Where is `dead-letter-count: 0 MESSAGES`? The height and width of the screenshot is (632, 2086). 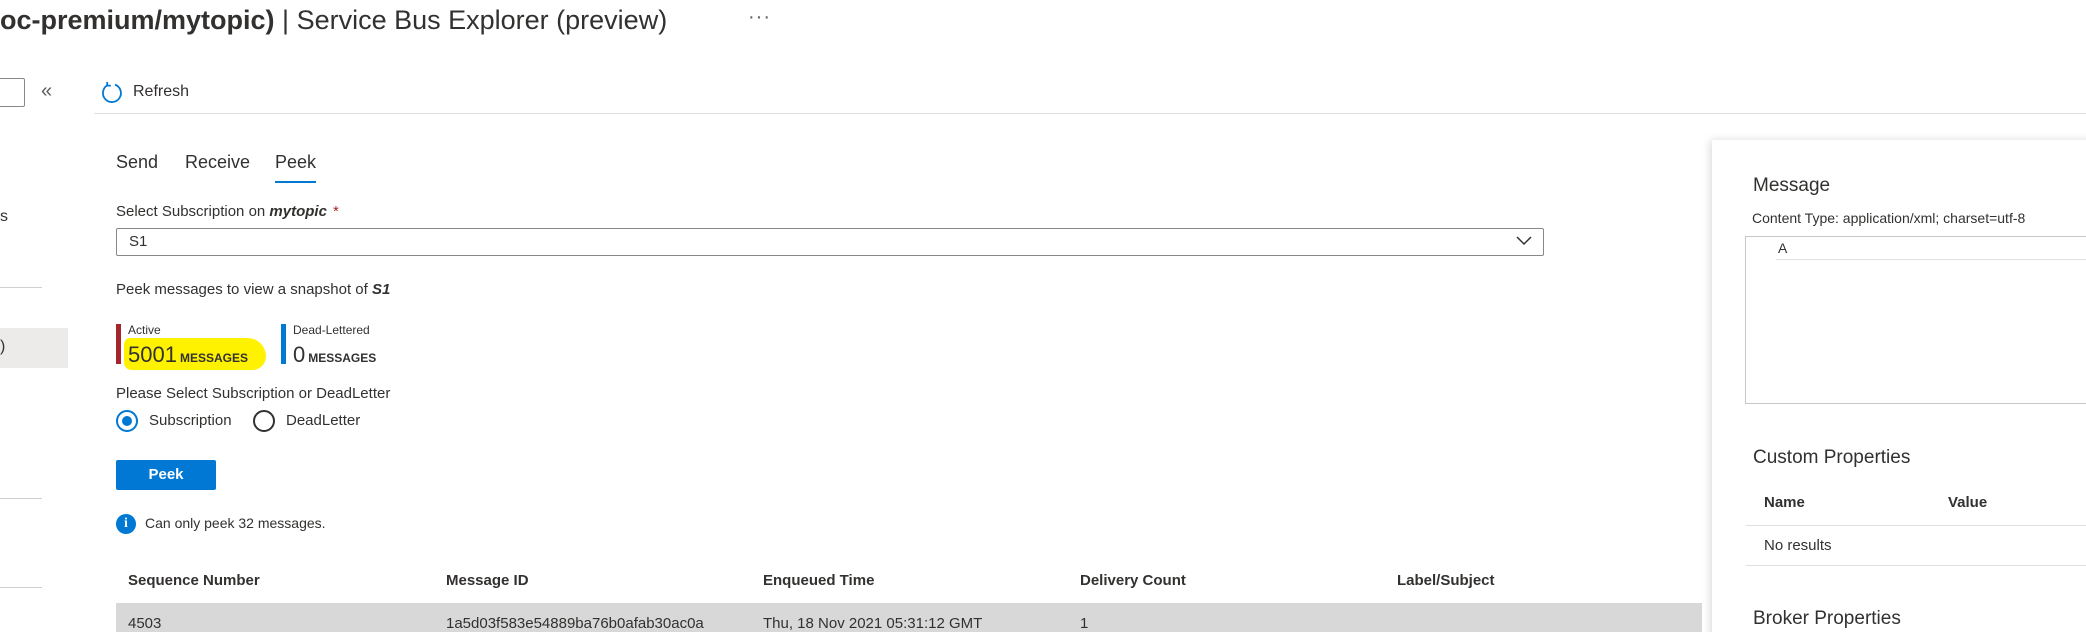
dead-letter-count: 0 MESSAGES is located at coordinates (334, 355).